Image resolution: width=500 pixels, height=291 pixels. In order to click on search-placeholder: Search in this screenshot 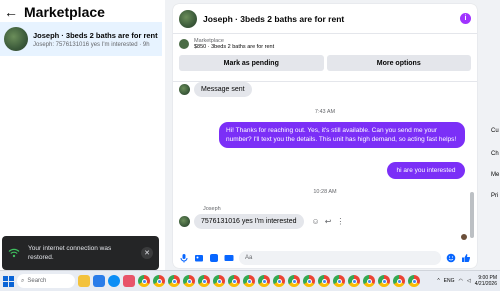, I will do `click(37, 281)`.